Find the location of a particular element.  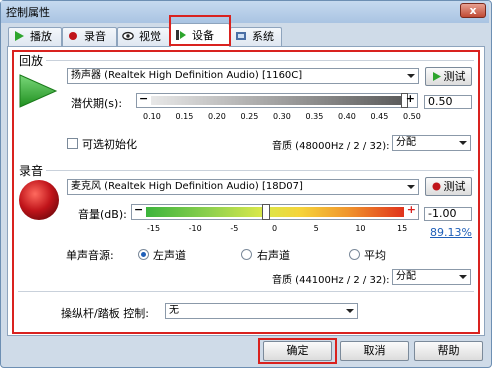

cancel-button: 取消 is located at coordinates (374, 351).